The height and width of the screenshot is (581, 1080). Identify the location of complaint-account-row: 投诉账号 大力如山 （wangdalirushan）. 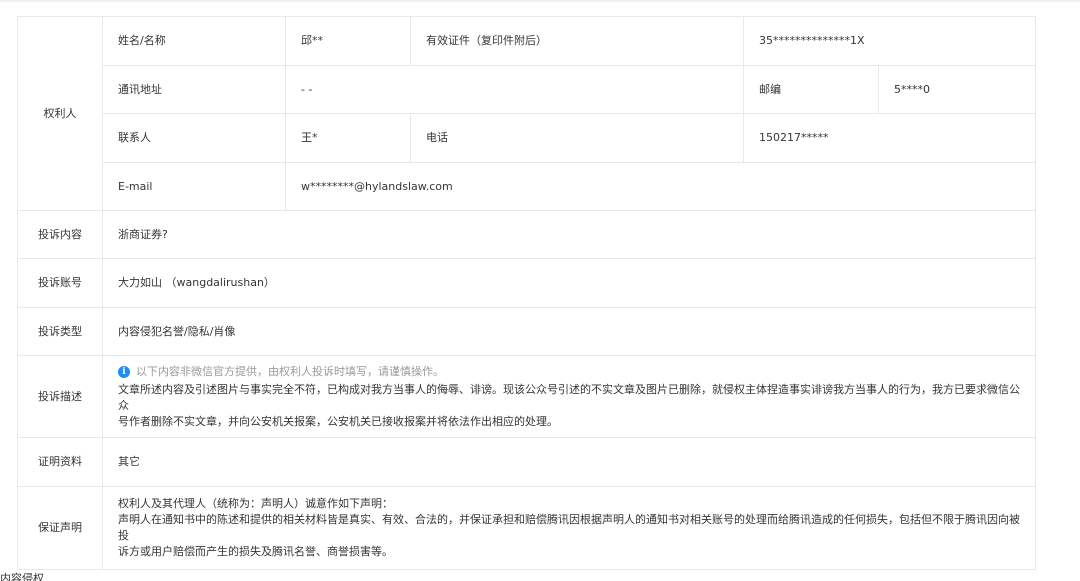
(526, 283).